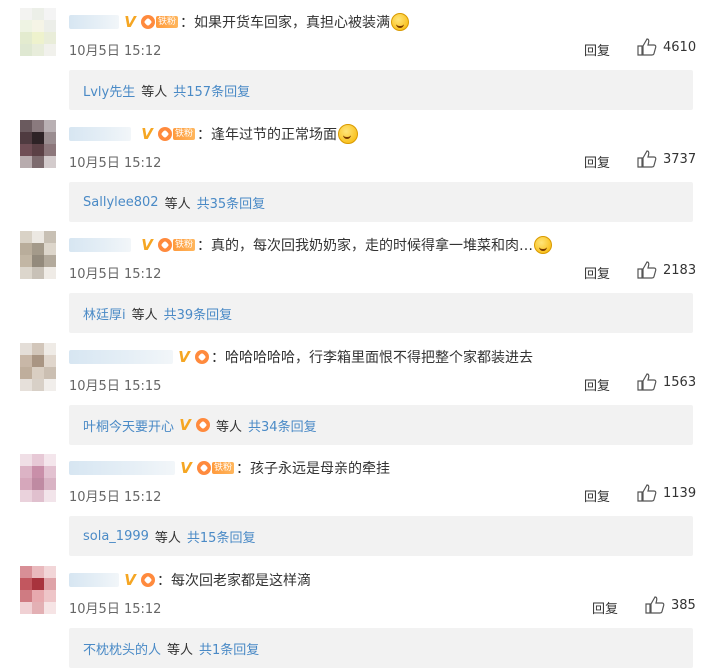 The height and width of the screenshot is (668, 714). What do you see at coordinates (680, 47) in the screenshot?
I see `like-count: 4610` at bounding box center [680, 47].